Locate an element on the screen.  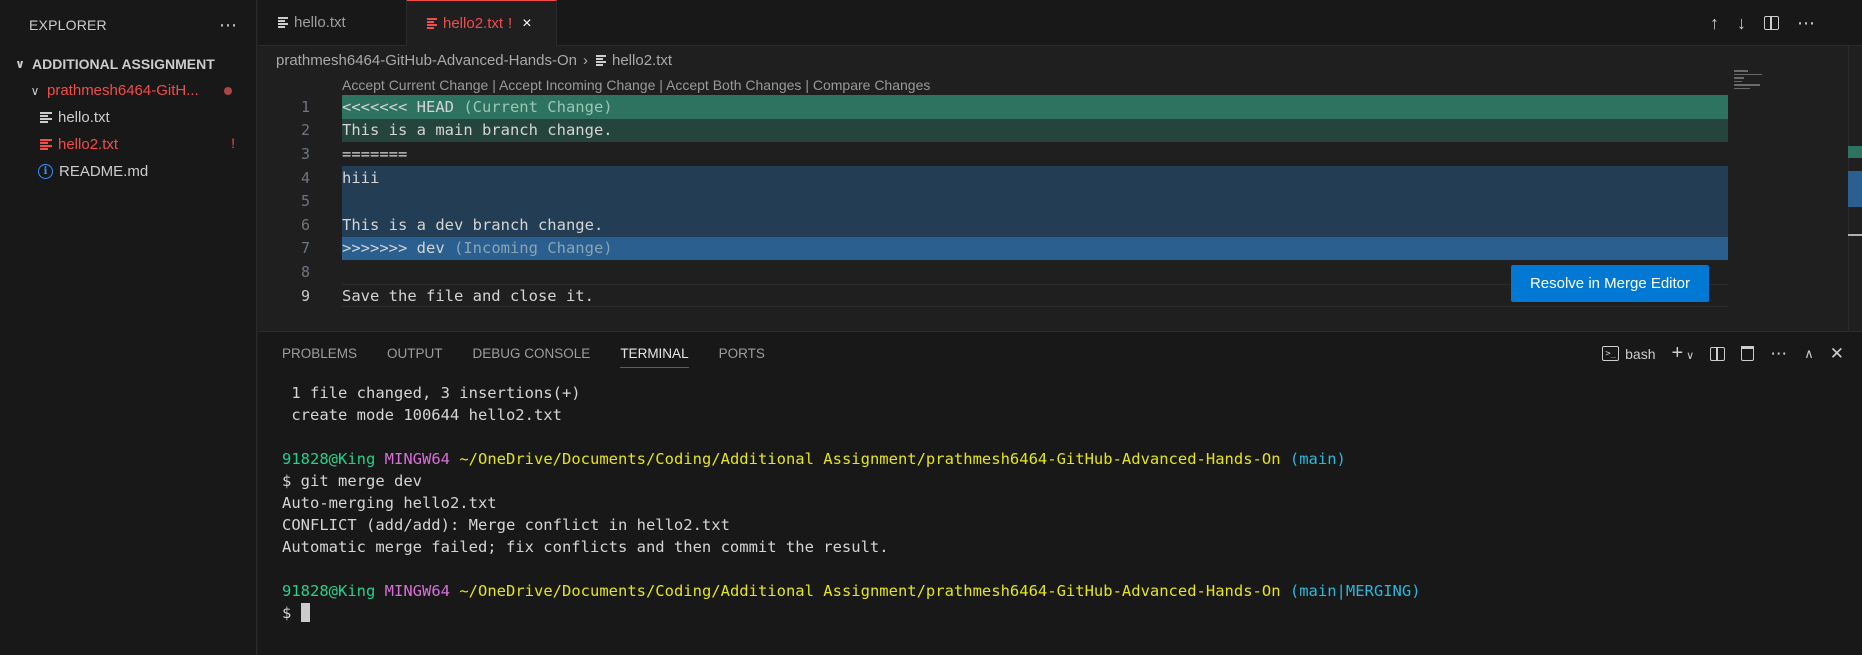
split-editor-icon is located at coordinates (1771, 23).